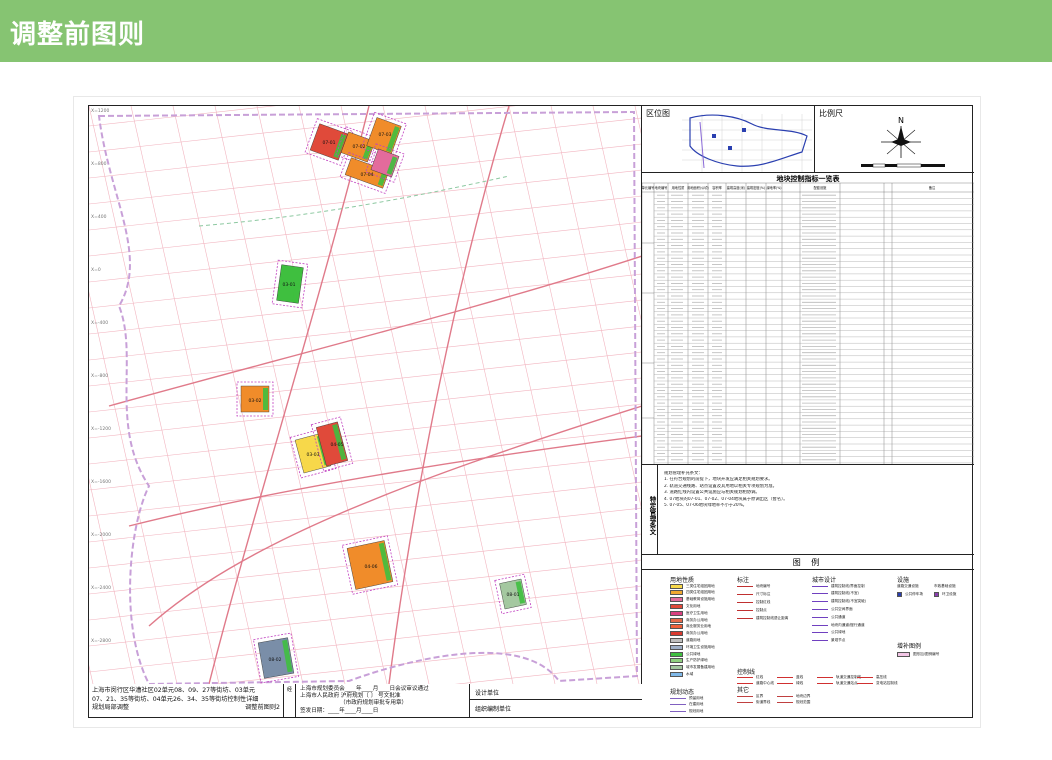 Image resolution: width=1052 pixels, height=760 pixels. What do you see at coordinates (699, 626) in the screenshot?
I see `legend-label: 商业服务业用地` at bounding box center [699, 626].